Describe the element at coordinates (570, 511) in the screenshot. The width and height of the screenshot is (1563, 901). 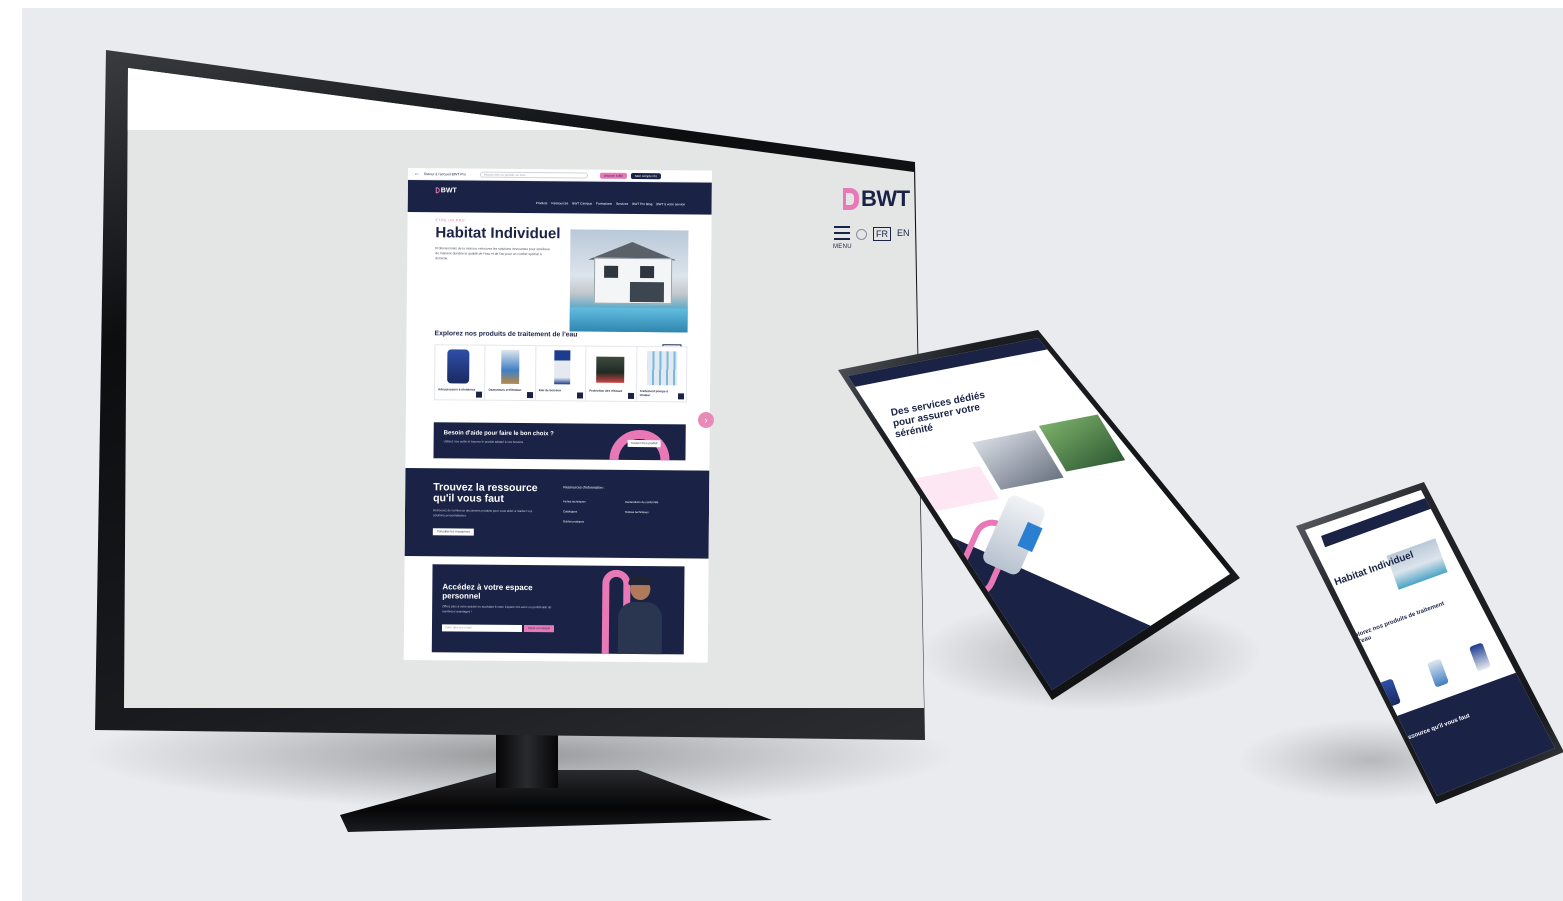
I see `resource-link: Catalogues` at that location.